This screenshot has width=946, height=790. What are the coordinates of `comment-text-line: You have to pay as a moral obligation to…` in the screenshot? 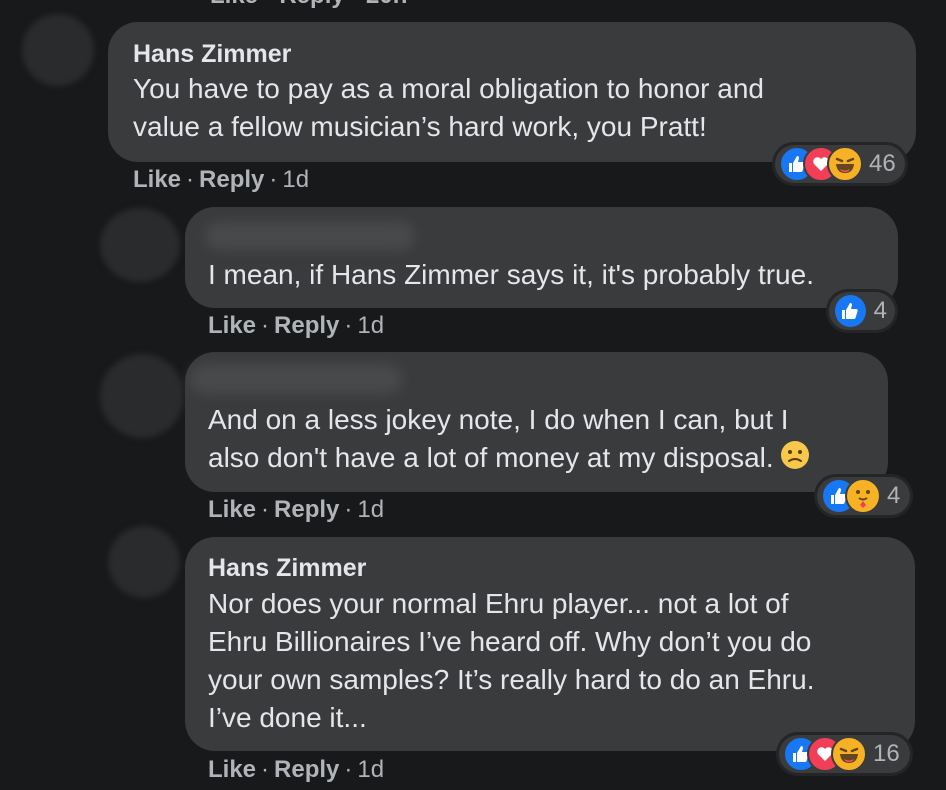 It's located at (448, 88).